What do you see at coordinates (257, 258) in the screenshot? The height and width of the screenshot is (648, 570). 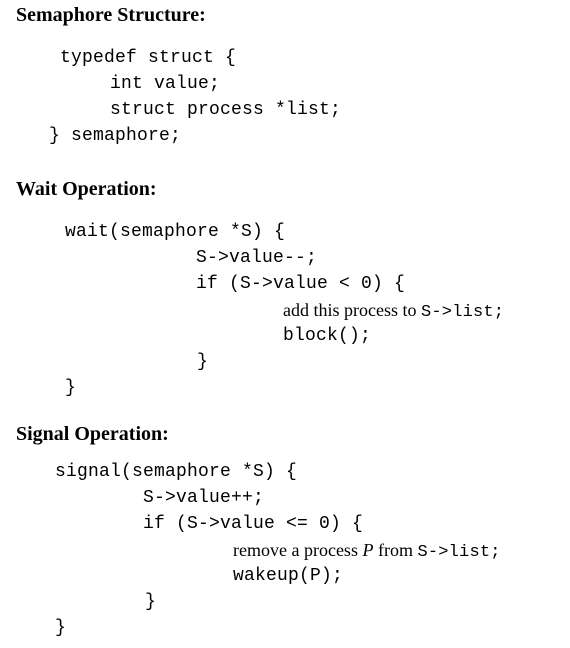 I see `code-line-wait-decrement: S->value--;` at bounding box center [257, 258].